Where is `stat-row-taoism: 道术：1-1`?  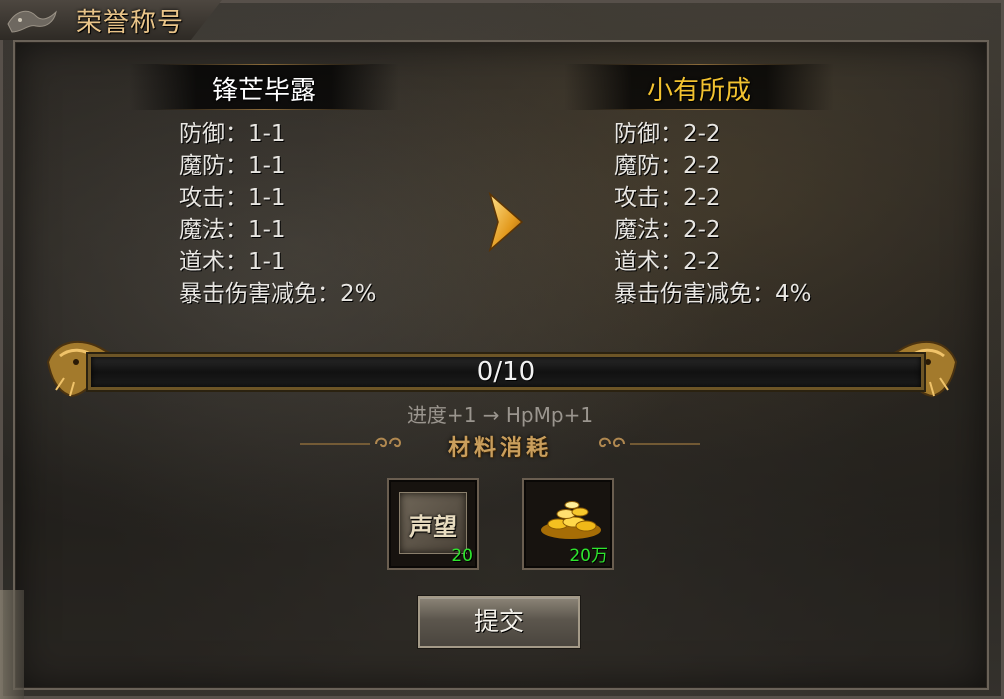 stat-row-taoism: 道术：1-1 is located at coordinates (278, 262).